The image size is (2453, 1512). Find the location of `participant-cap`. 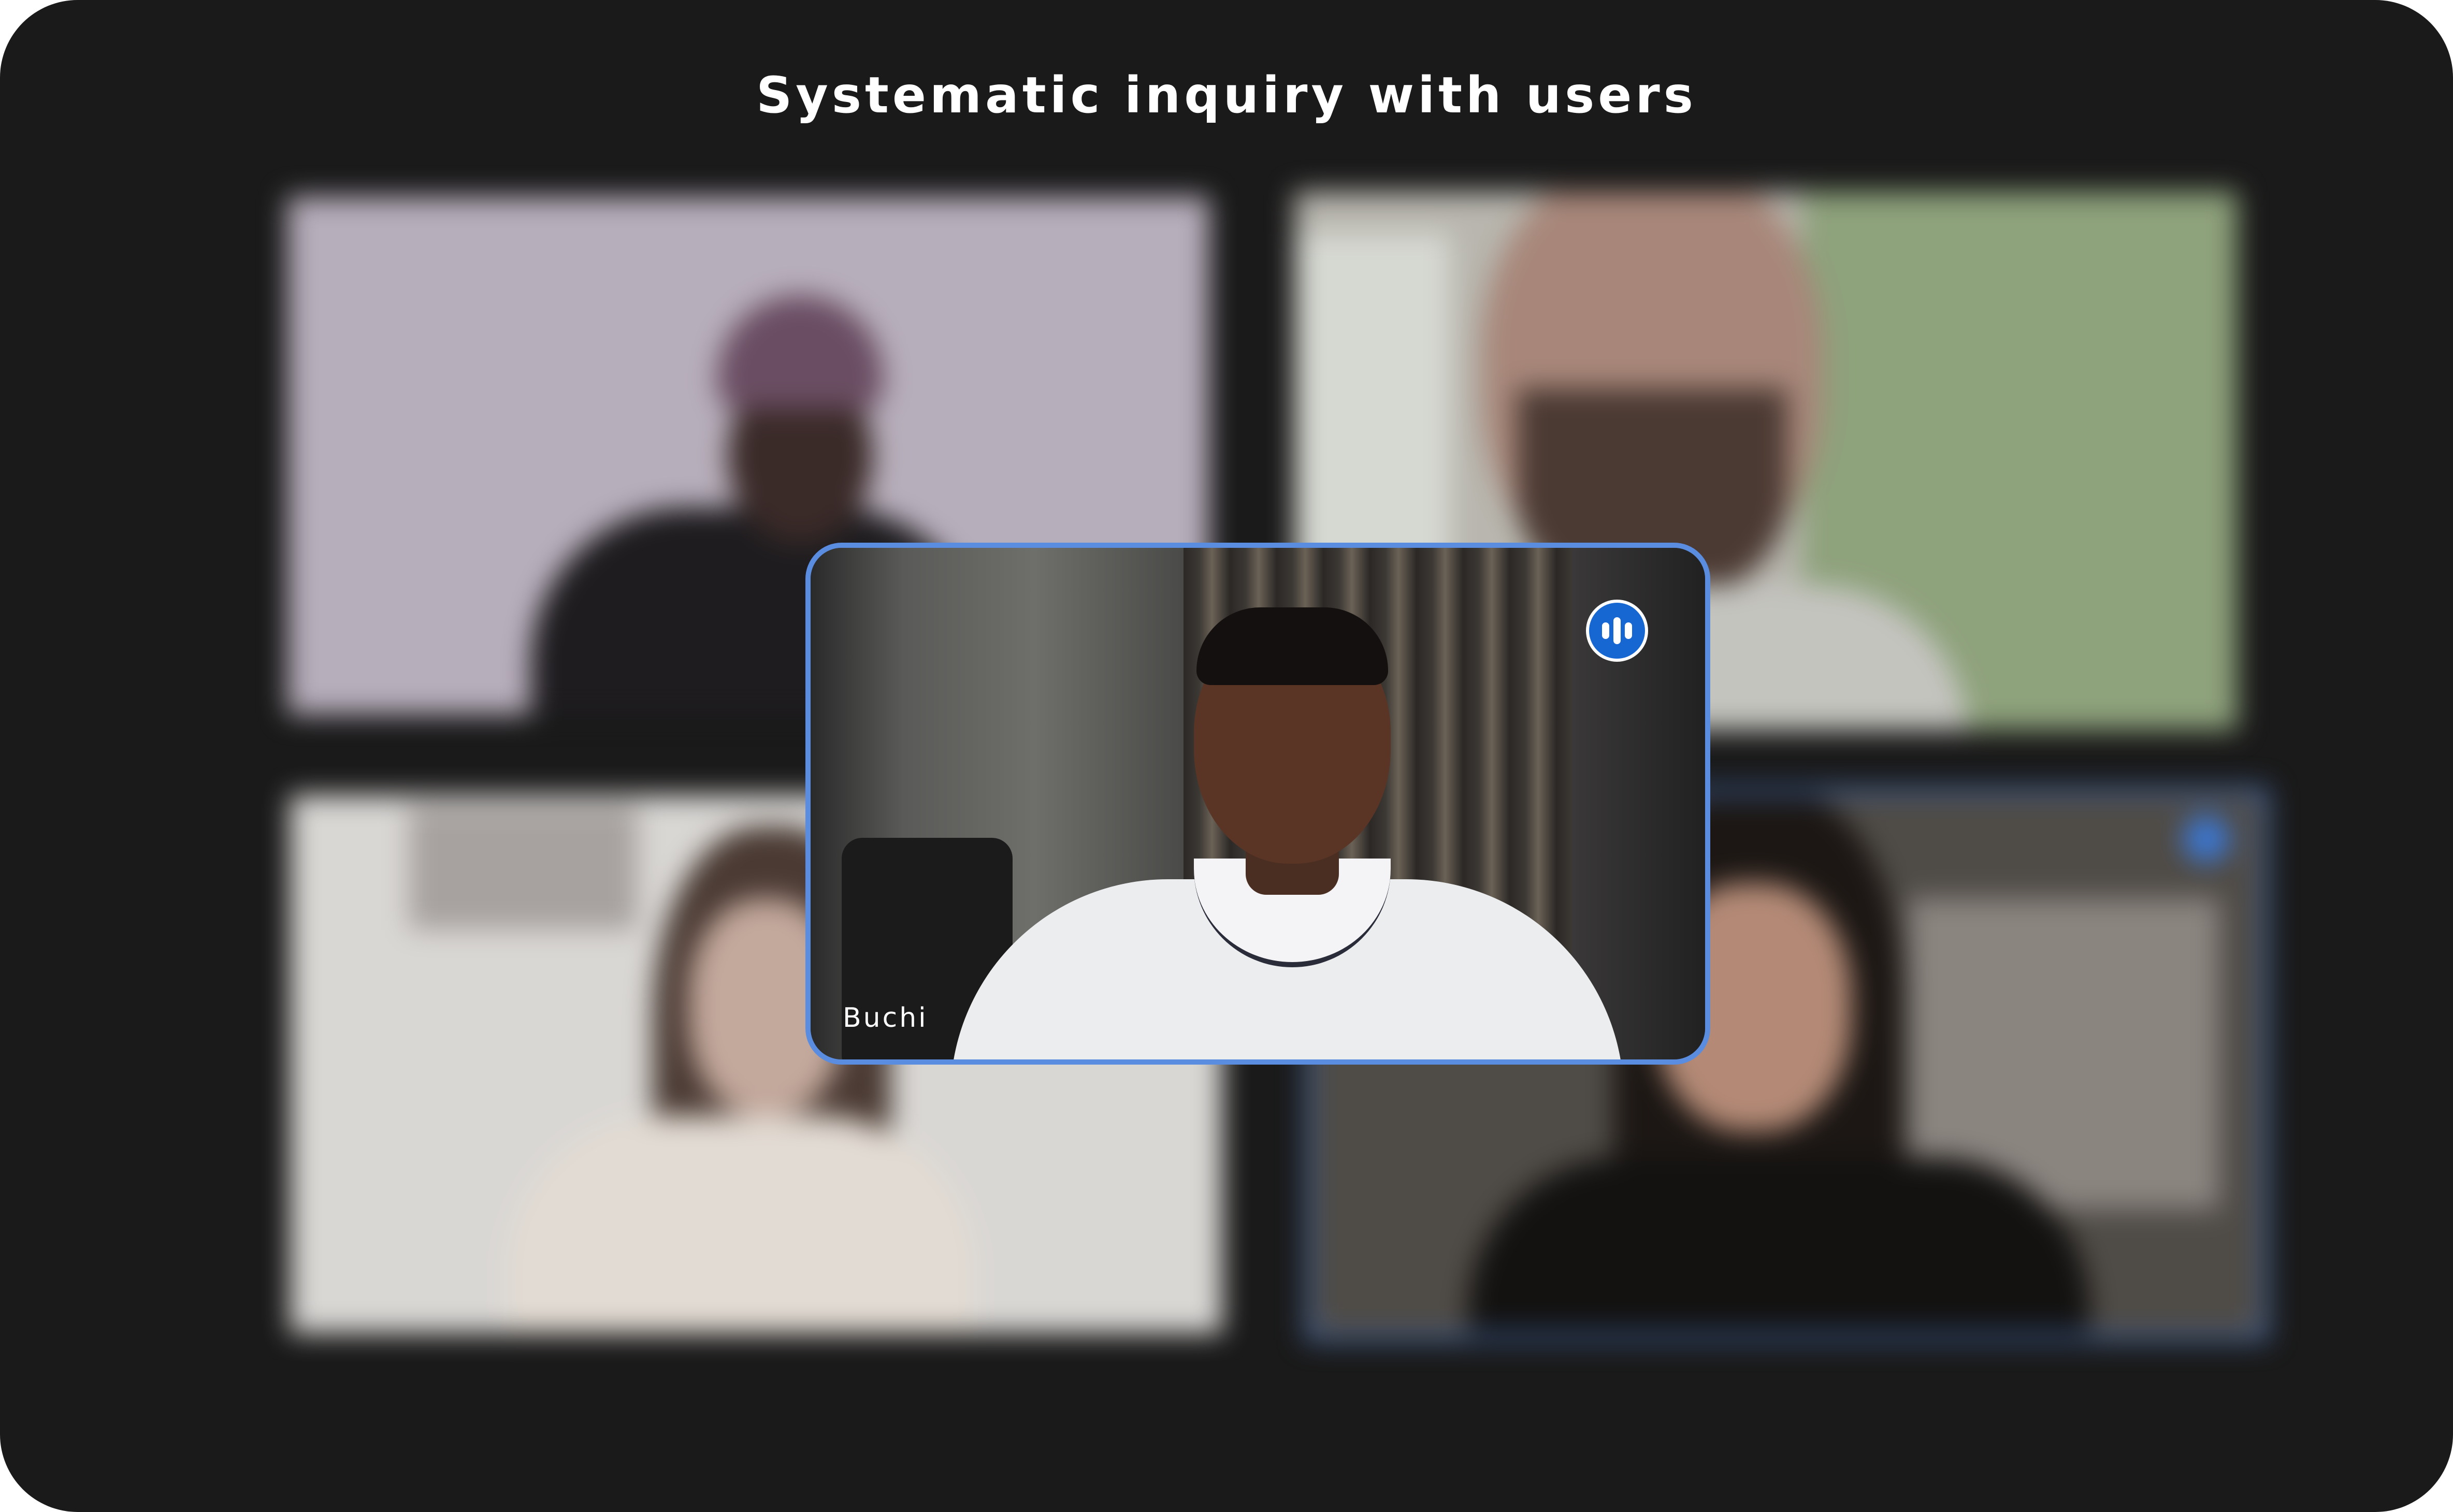

participant-cap is located at coordinates (800, 352).